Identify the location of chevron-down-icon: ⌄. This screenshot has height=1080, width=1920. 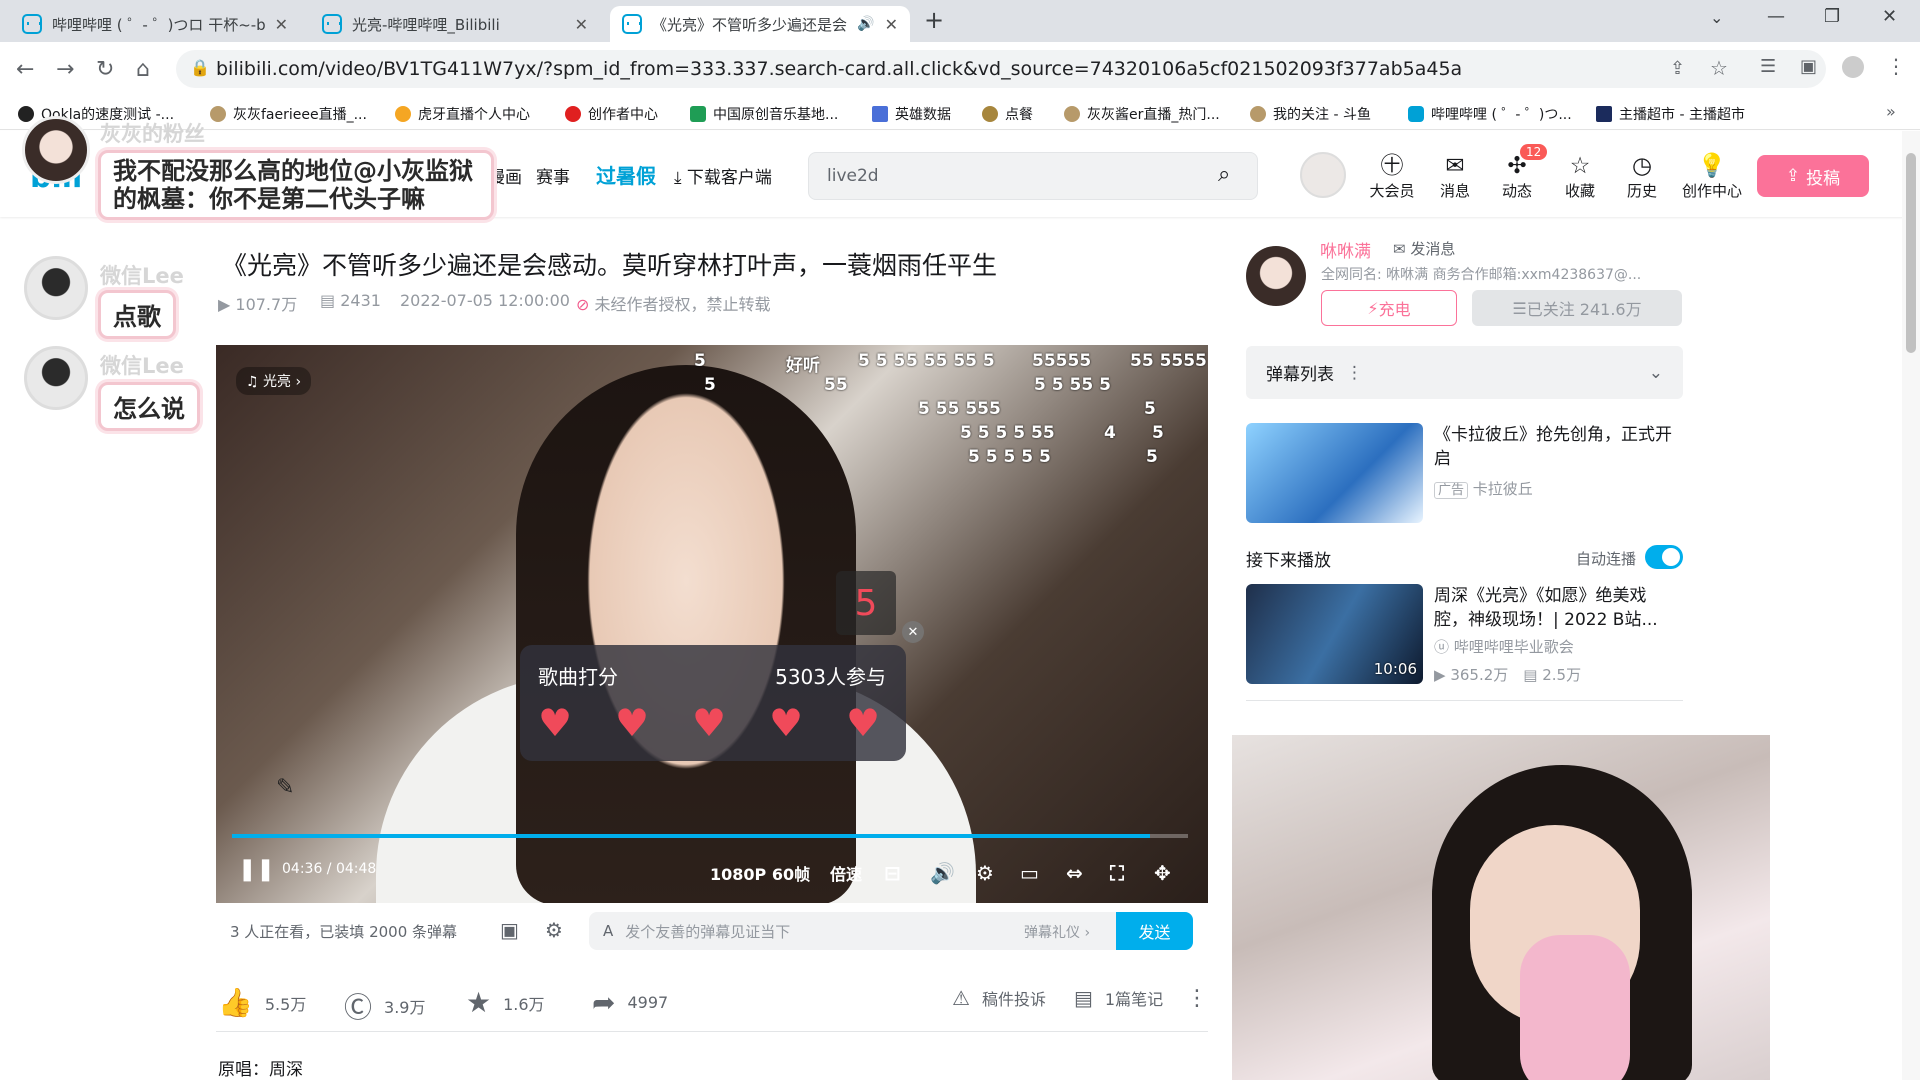
(1655, 372).